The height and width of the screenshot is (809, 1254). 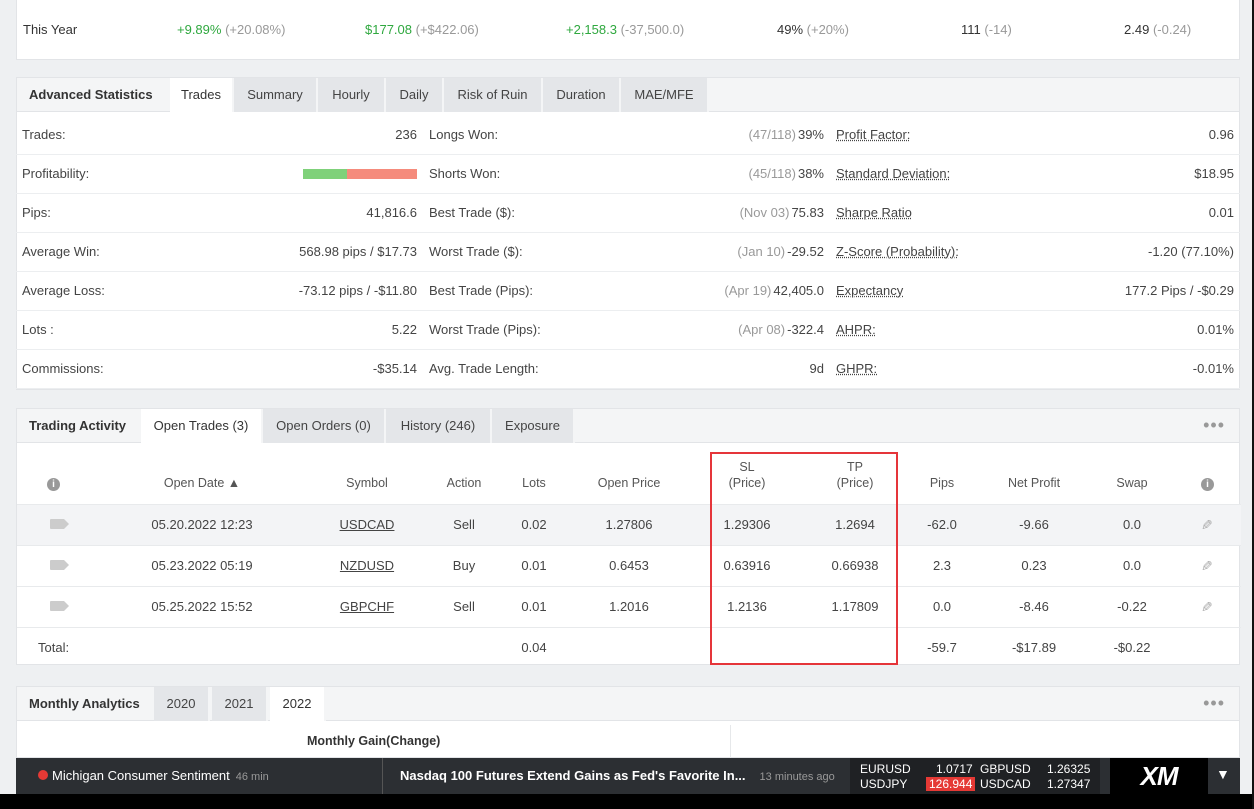 What do you see at coordinates (856, 329) in the screenshot?
I see `stat-label: AHPR:` at bounding box center [856, 329].